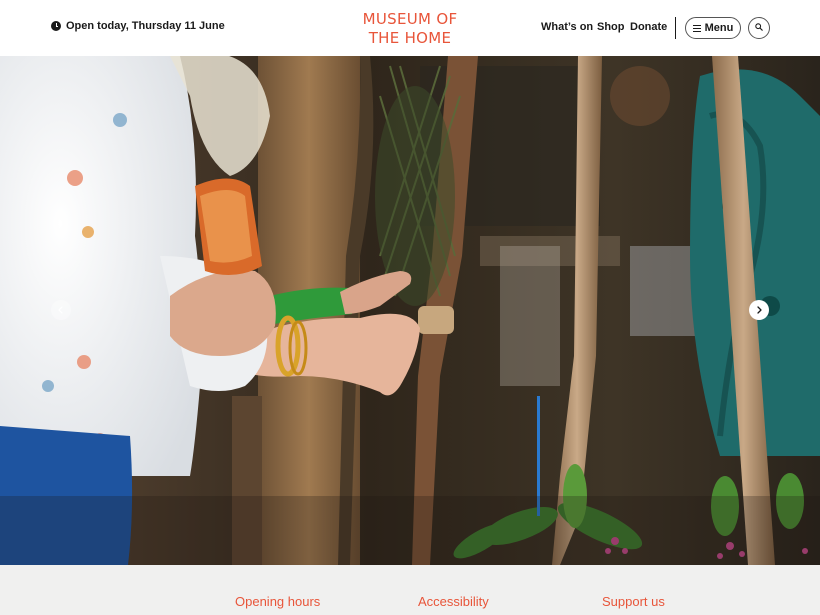 Image resolution: width=820 pixels, height=615 pixels. I want to click on burger-icon, so click(696, 28).